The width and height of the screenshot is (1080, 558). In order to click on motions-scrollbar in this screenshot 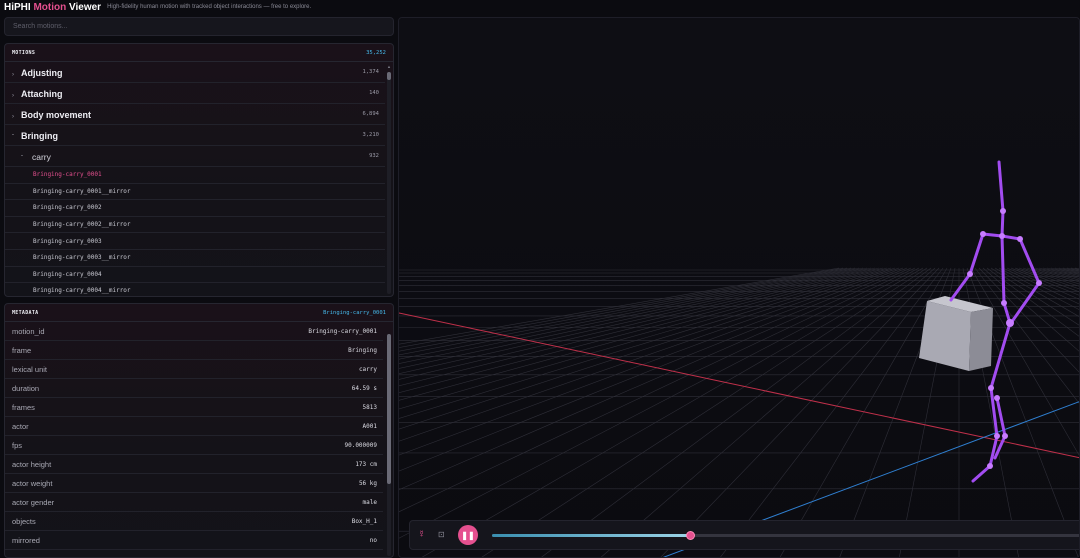, I will do `click(389, 183)`.